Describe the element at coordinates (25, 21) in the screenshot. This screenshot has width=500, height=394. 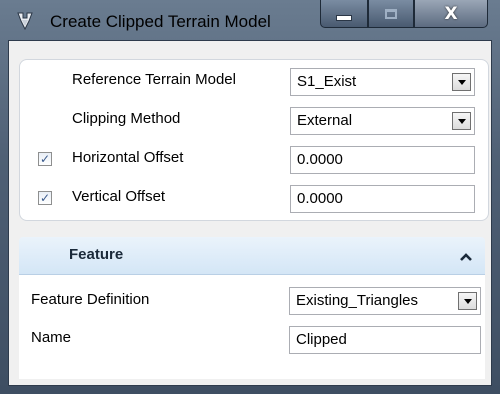
I see `app-icon` at that location.